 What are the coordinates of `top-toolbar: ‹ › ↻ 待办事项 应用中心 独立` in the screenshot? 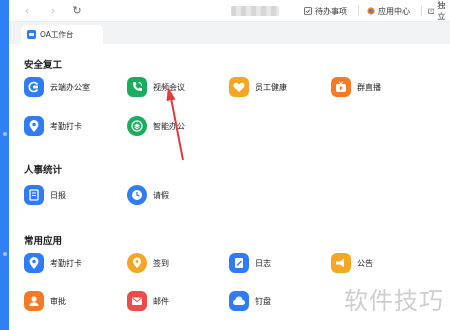 It's located at (229, 11).